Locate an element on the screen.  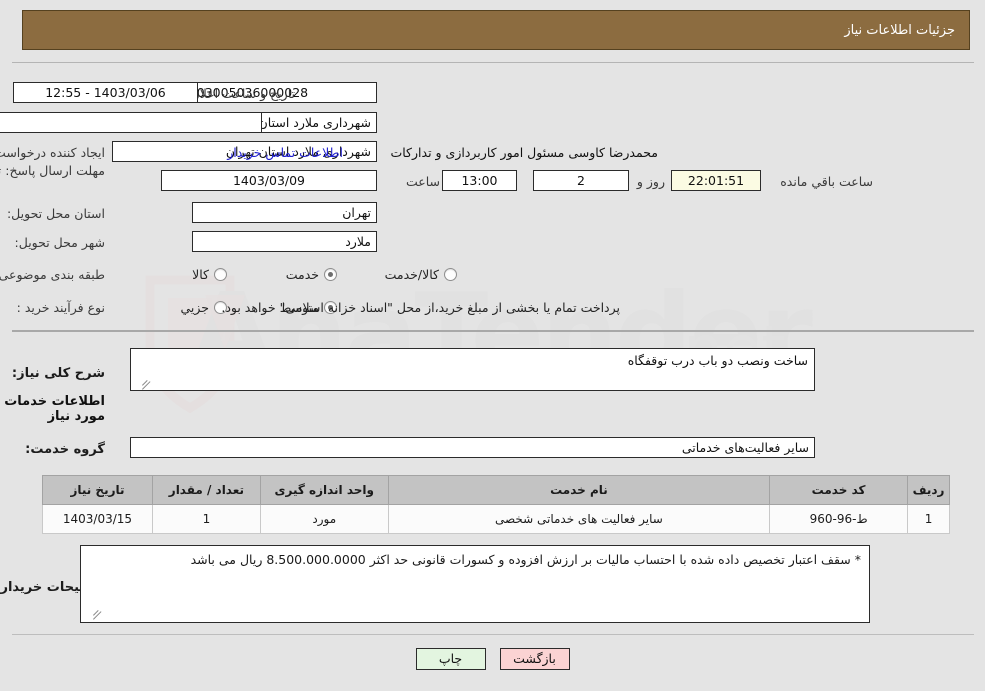
bottom-divider is located at coordinates (493, 634).